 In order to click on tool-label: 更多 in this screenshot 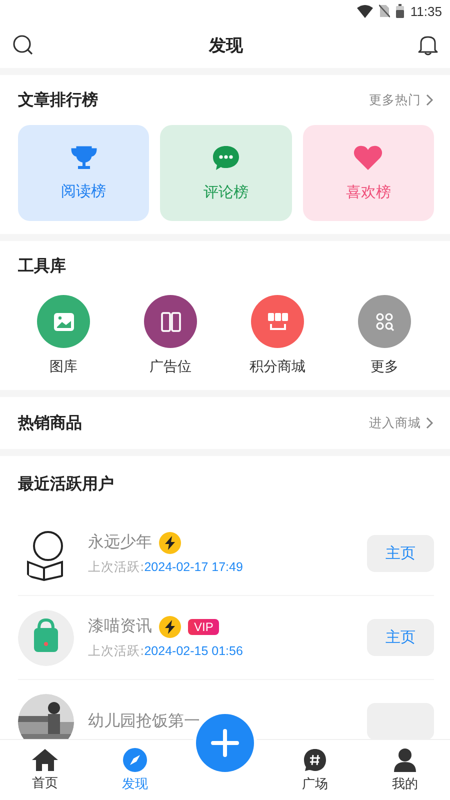, I will do `click(384, 367)`.